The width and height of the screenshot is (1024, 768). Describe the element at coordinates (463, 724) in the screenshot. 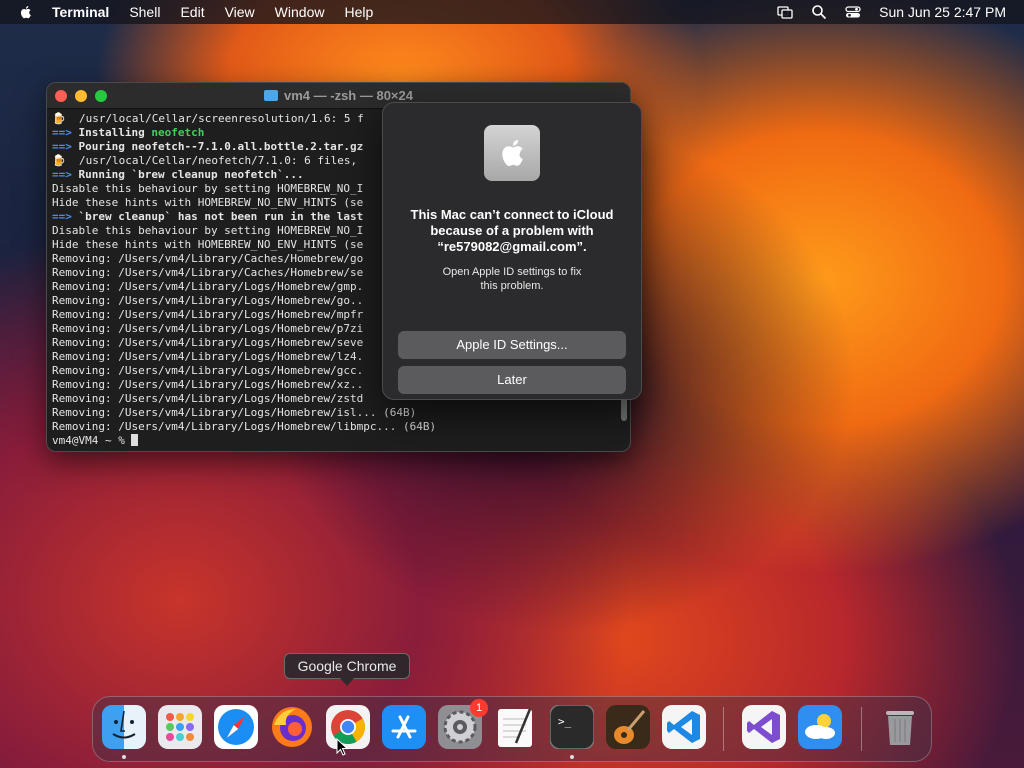

I see `system-settings-icon: 1` at that location.